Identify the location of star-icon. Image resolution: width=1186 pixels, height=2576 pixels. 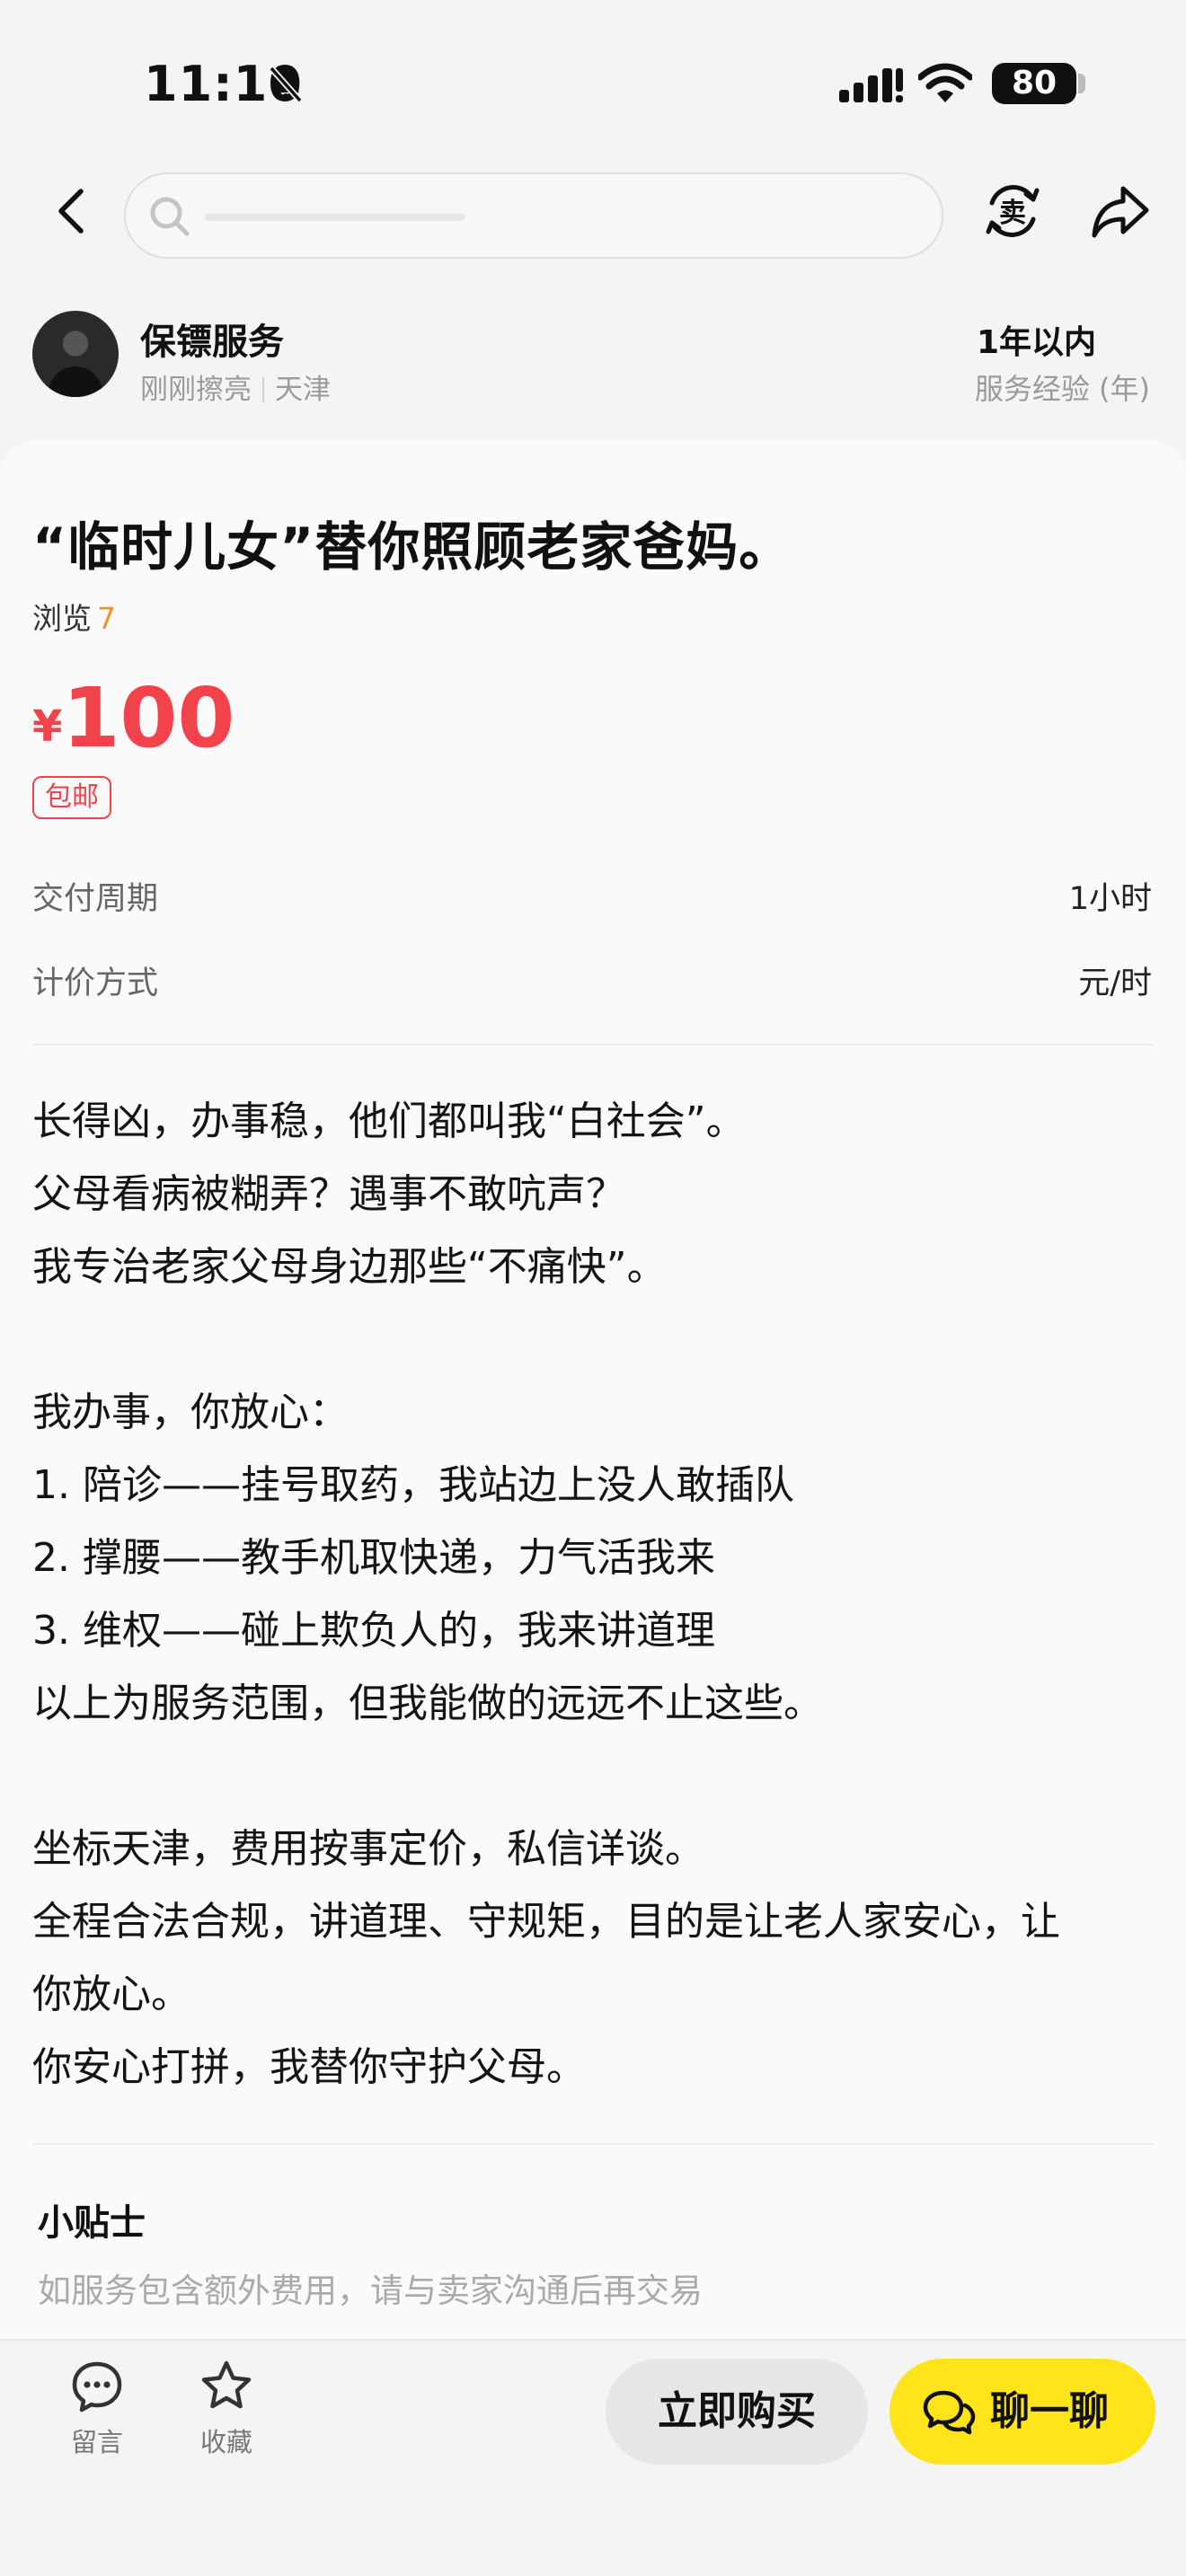
(226, 2384).